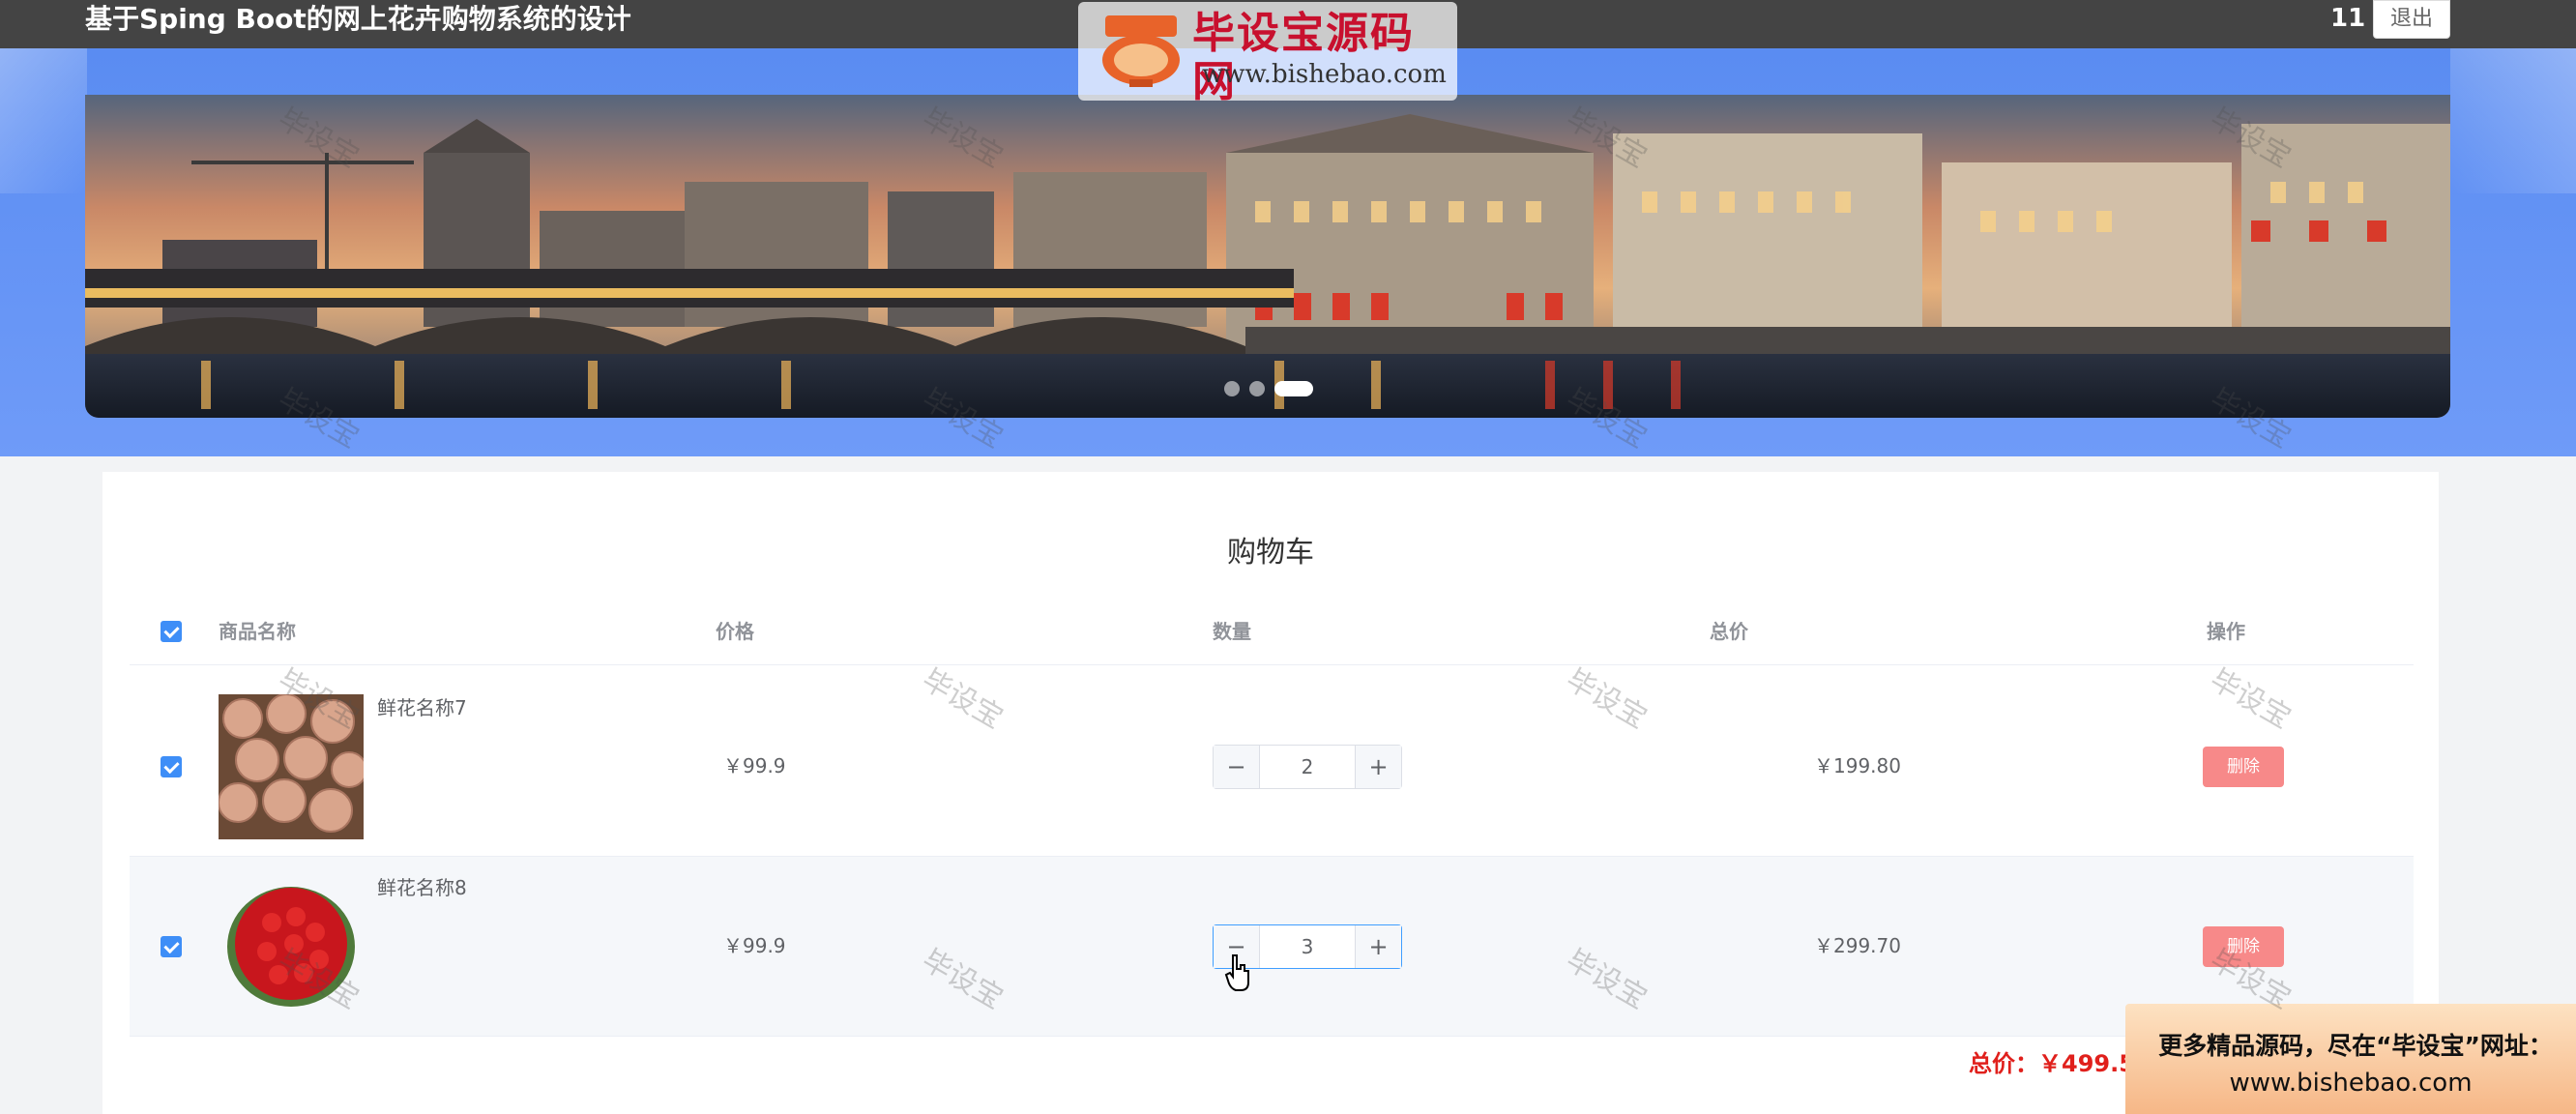  Describe the element at coordinates (1268, 388) in the screenshot. I see `carousel-indicators` at that location.